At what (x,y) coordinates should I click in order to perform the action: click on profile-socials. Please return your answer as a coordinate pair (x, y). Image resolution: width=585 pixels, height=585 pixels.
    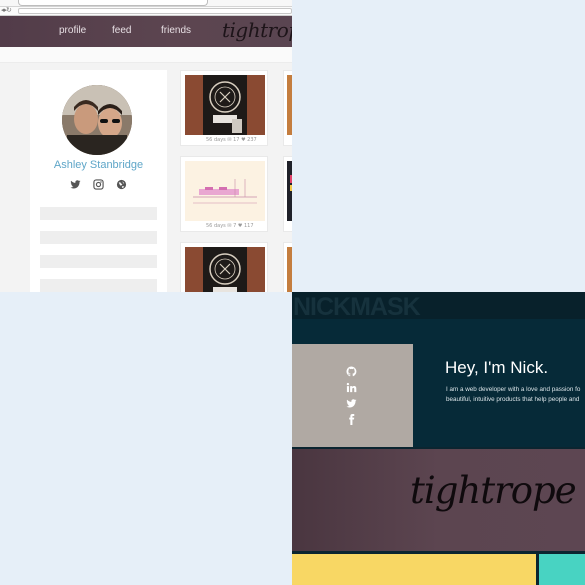
    Looking at the image, I should click on (98, 183).